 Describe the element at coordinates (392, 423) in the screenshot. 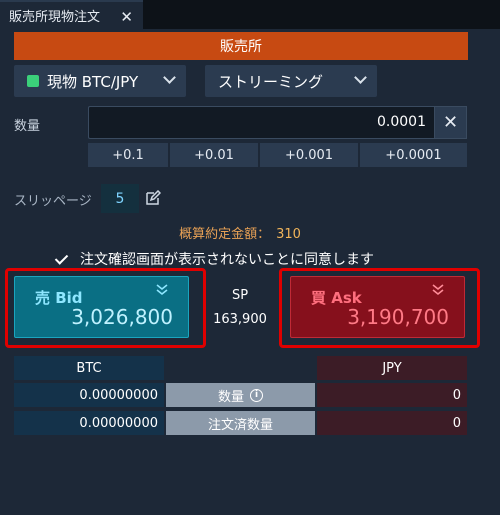

I see `jpy-ordered-value: 0` at that location.